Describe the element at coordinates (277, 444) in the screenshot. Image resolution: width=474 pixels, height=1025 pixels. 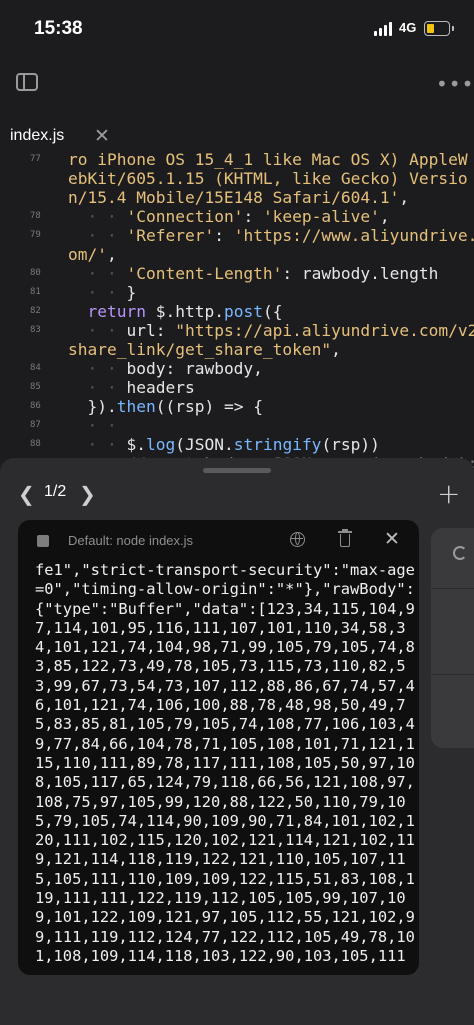
I see `code-token: stringify` at that location.